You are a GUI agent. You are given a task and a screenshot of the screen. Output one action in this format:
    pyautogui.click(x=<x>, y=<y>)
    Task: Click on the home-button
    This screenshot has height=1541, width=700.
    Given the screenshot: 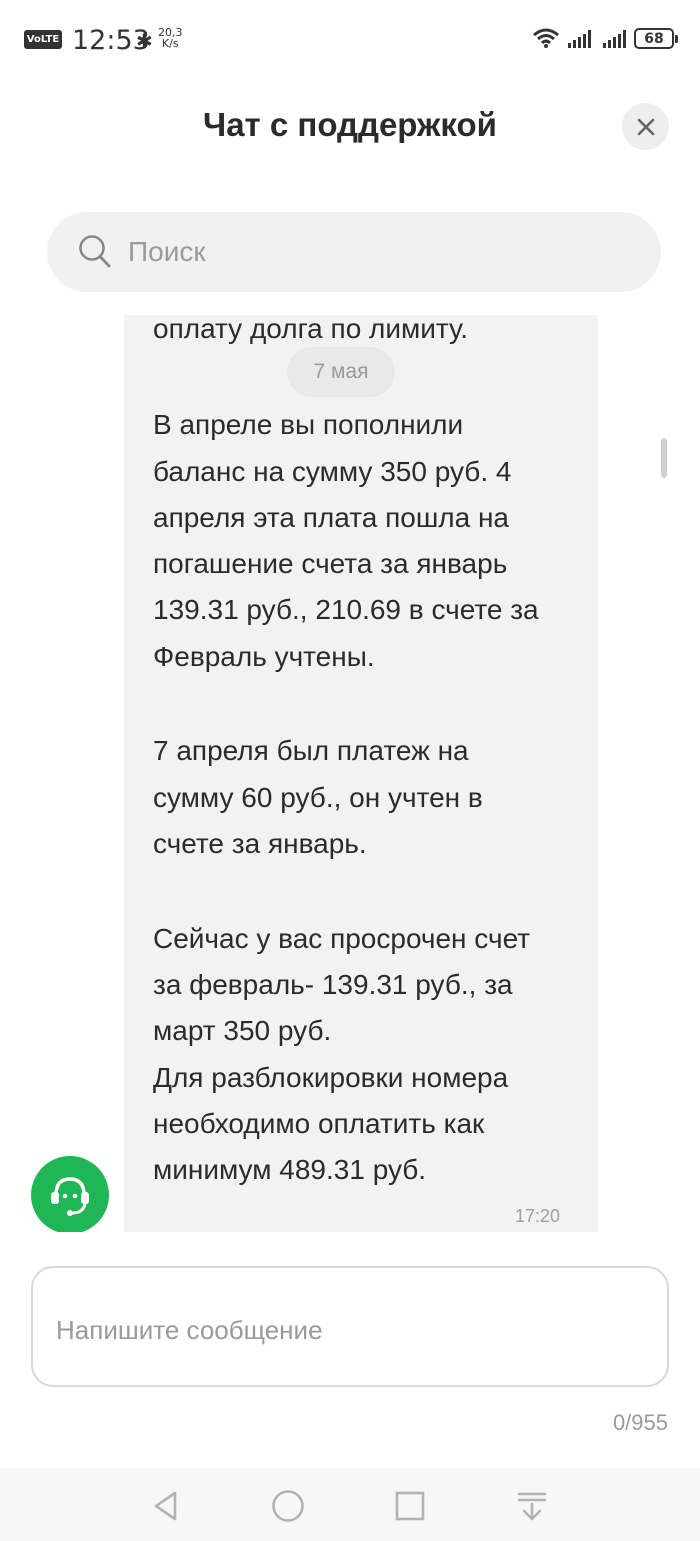 What is the action you would take?
    pyautogui.click(x=288, y=1506)
    